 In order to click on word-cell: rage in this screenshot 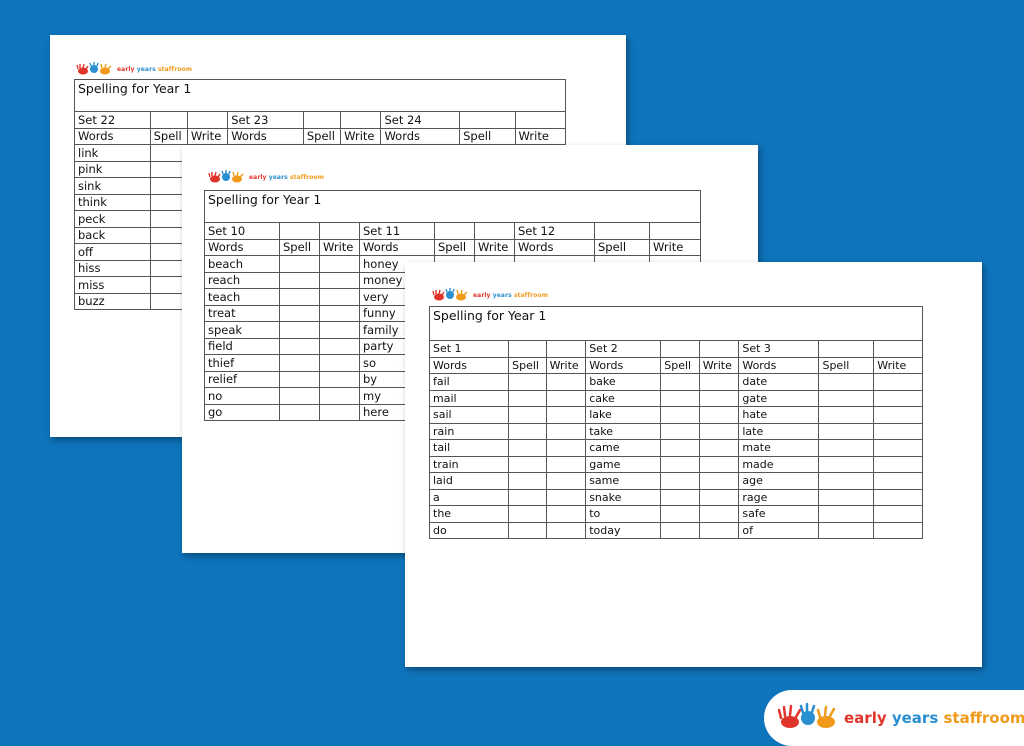, I will do `click(779, 497)`.